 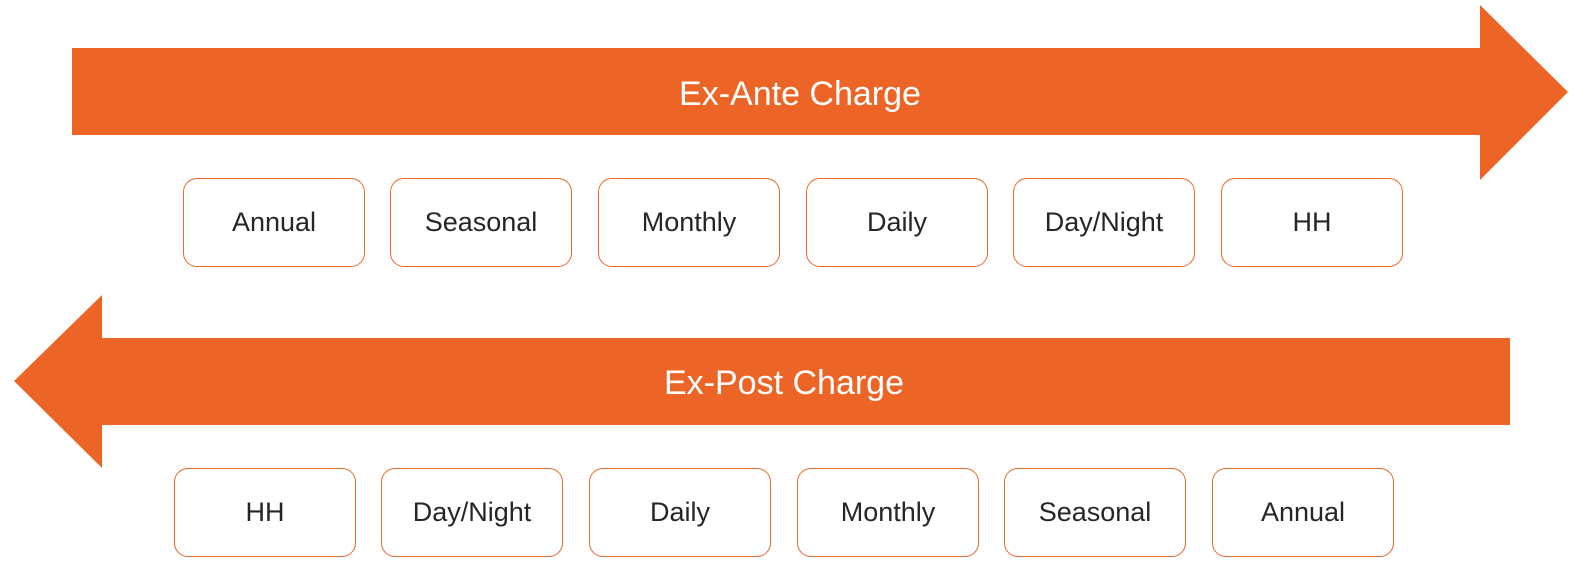 I want to click on ex-post-item-daily: Daily, so click(x=680, y=512).